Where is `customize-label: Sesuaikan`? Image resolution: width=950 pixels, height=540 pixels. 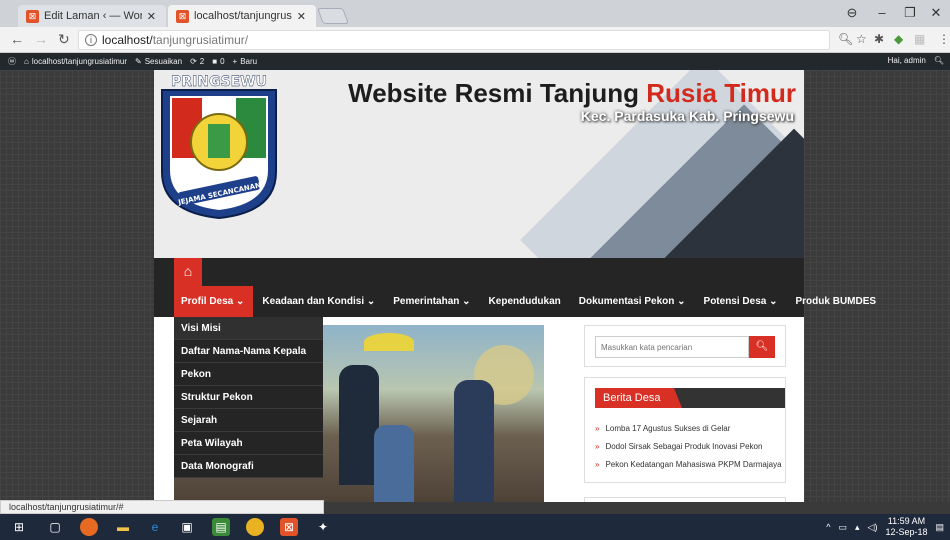 customize-label: Sesuaikan is located at coordinates (163, 61).